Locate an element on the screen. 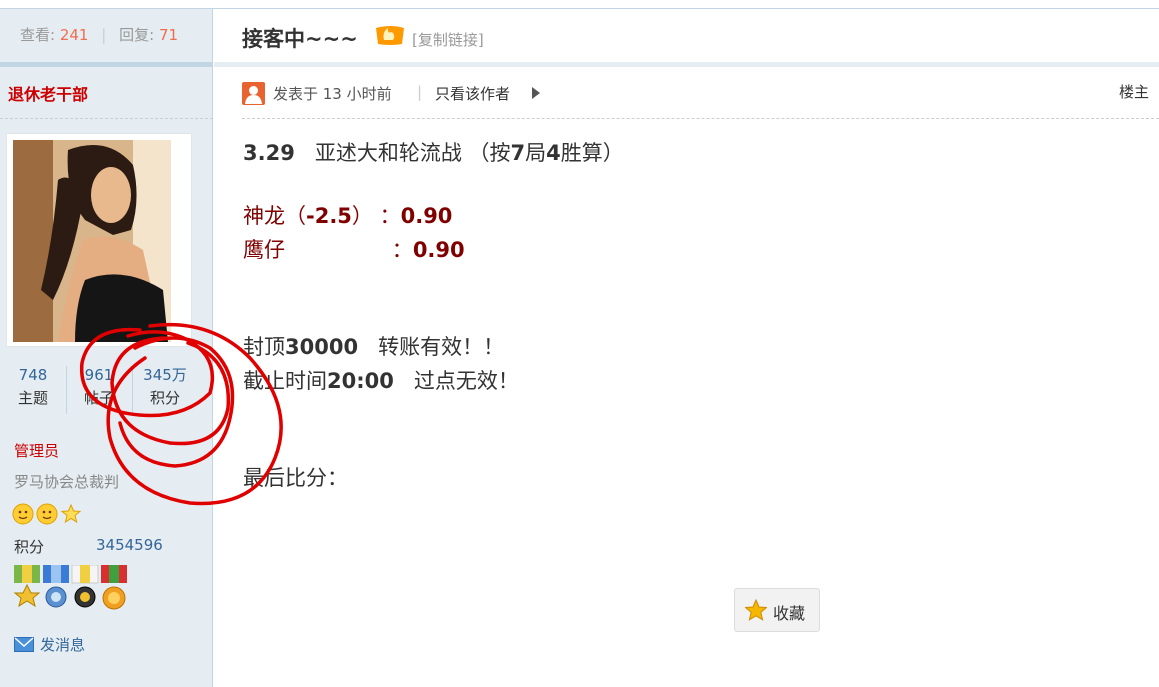 The height and width of the screenshot is (687, 1159). avatar is located at coordinates (99, 240).